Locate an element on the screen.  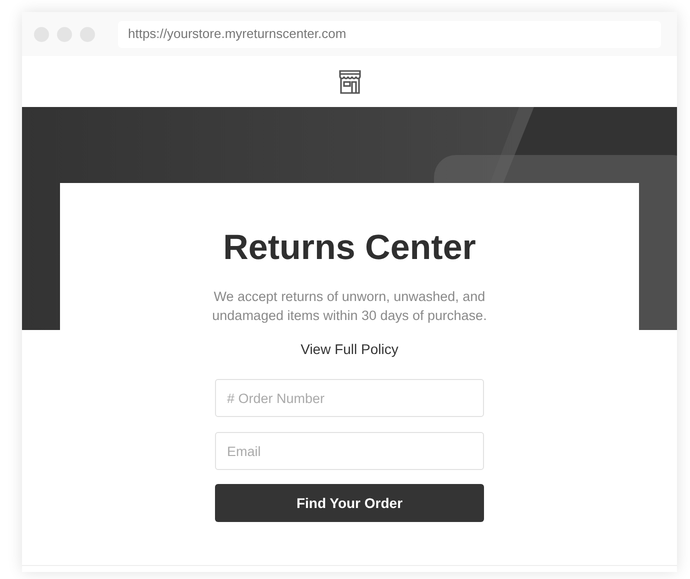
address-bar: https://yourstore.myreturnscenter.com is located at coordinates (389, 34).